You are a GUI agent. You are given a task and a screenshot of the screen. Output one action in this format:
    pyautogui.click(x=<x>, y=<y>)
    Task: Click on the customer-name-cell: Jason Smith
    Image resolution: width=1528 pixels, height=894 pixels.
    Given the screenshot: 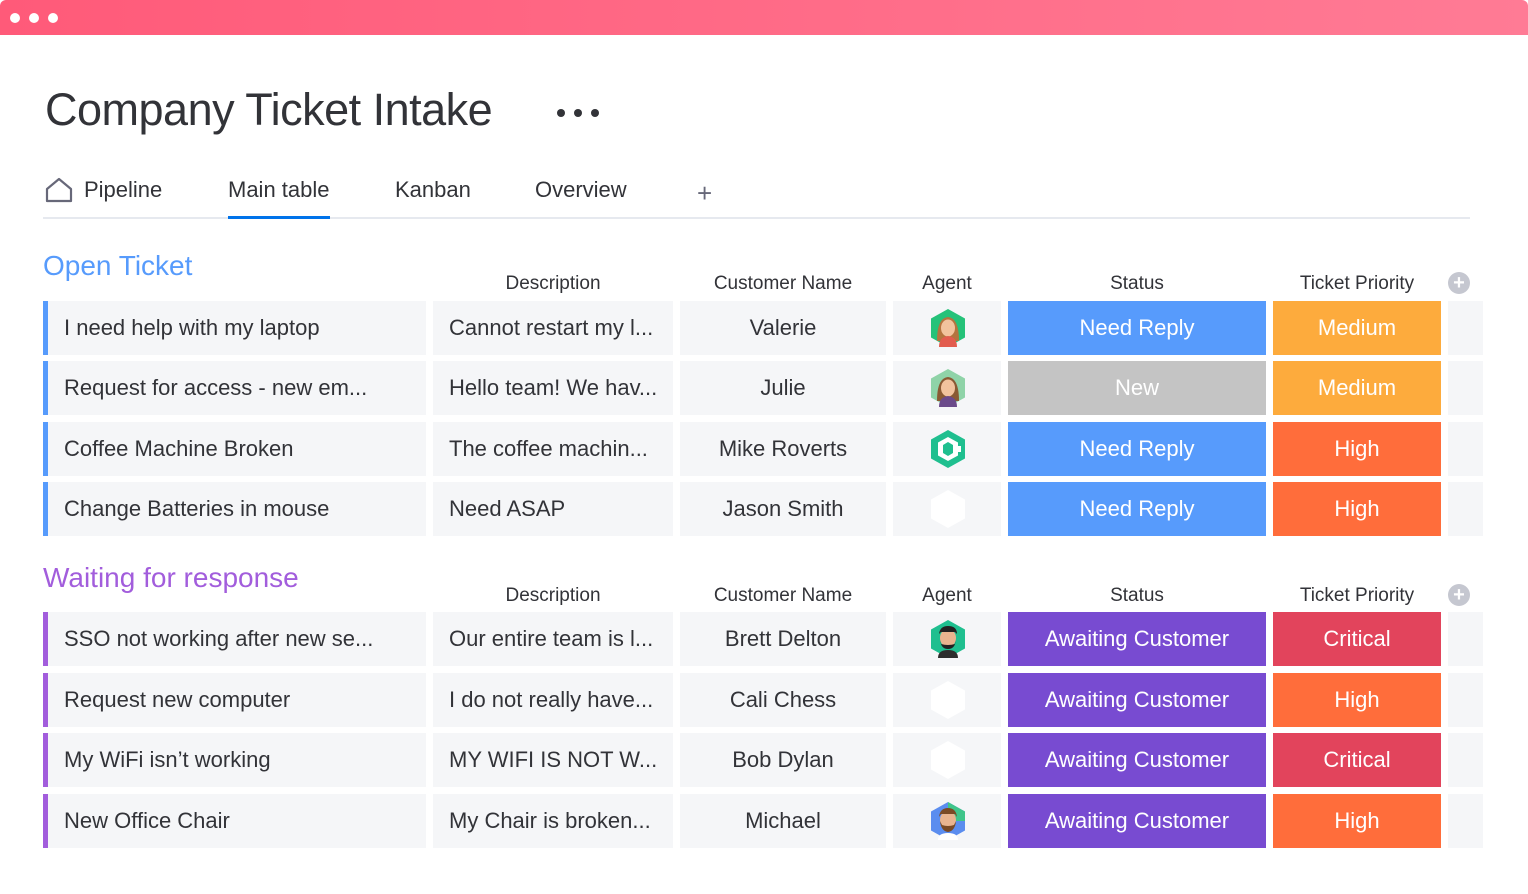 What is the action you would take?
    pyautogui.click(x=783, y=509)
    